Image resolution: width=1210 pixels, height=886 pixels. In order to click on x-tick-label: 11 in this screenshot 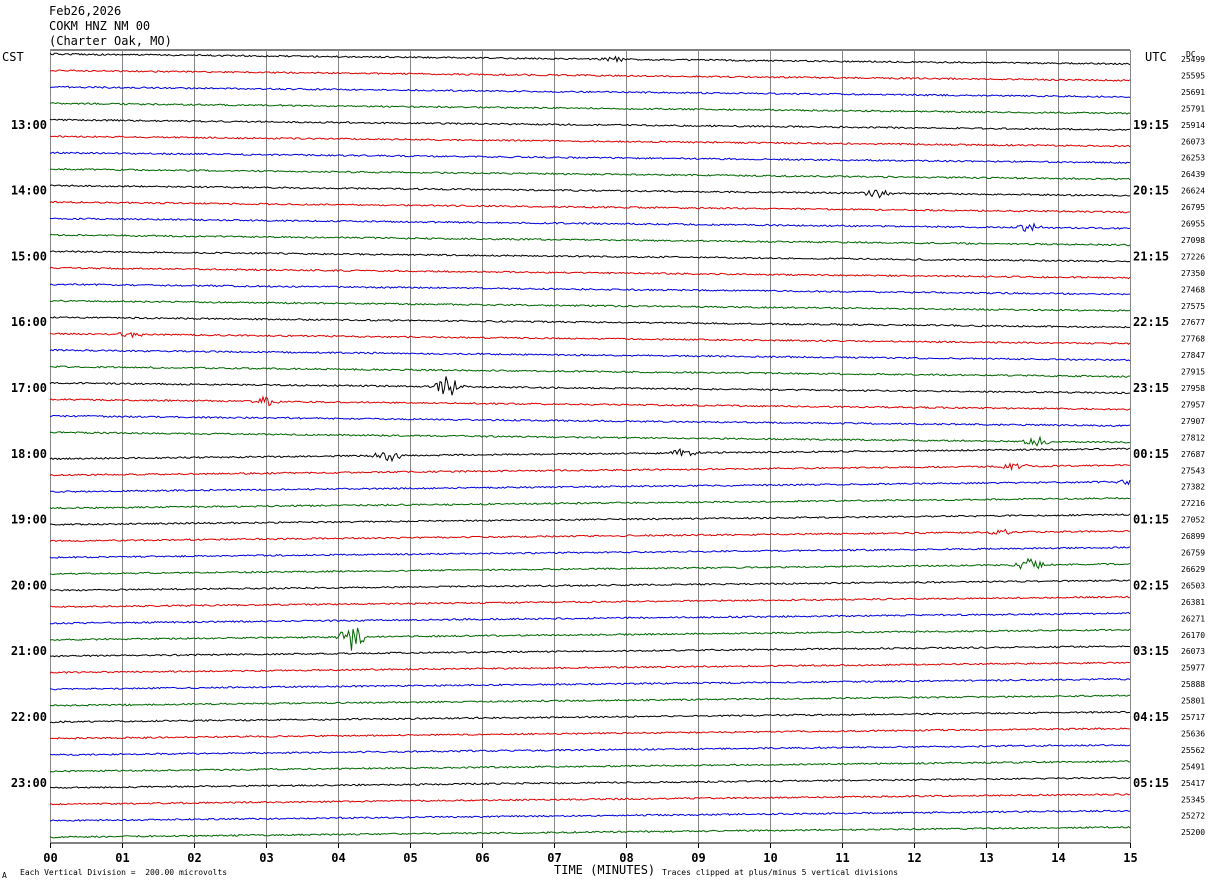, I will do `click(842, 858)`.